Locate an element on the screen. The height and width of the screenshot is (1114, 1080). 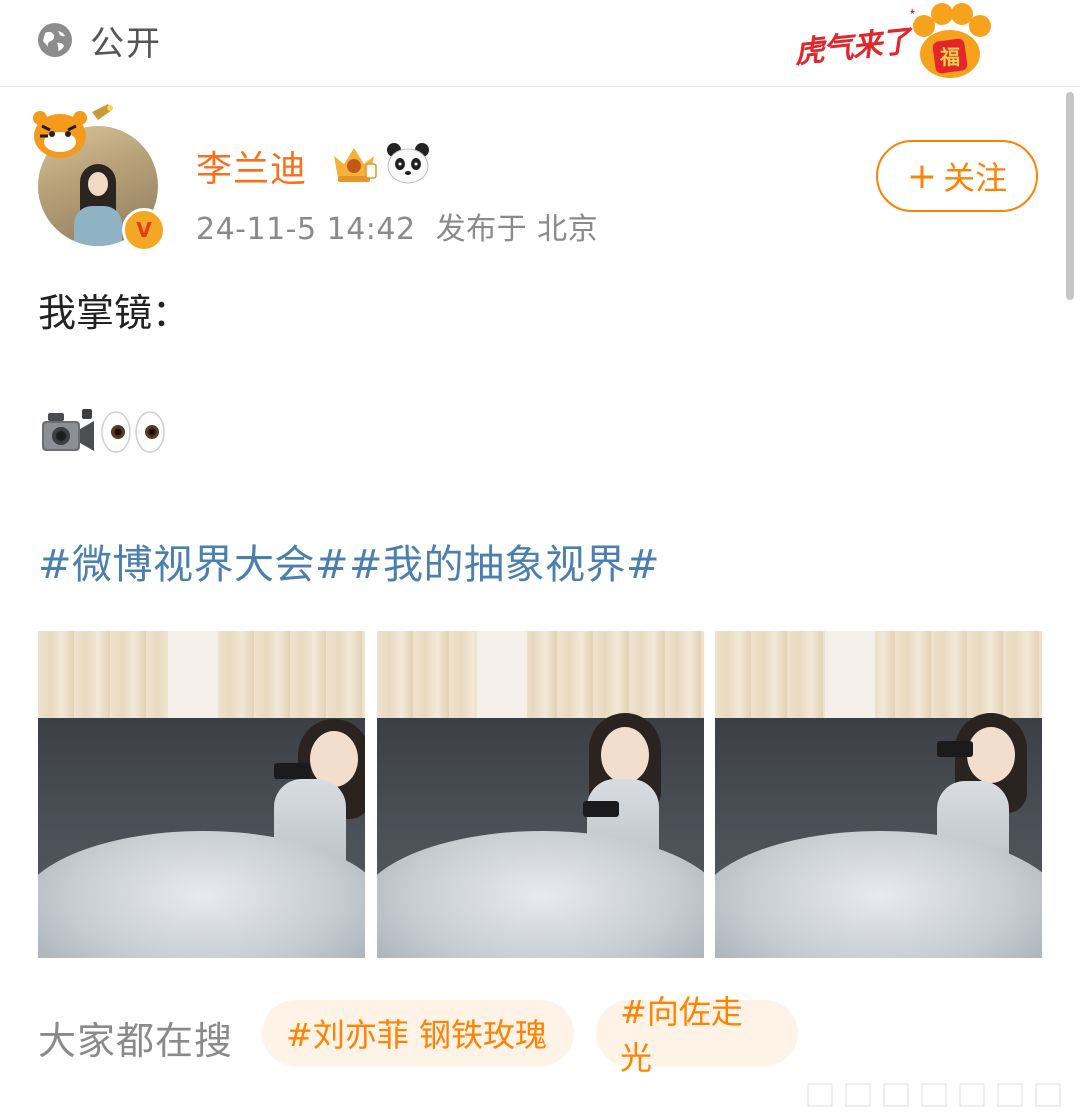
author-name: 李兰迪 is located at coordinates (251, 166).